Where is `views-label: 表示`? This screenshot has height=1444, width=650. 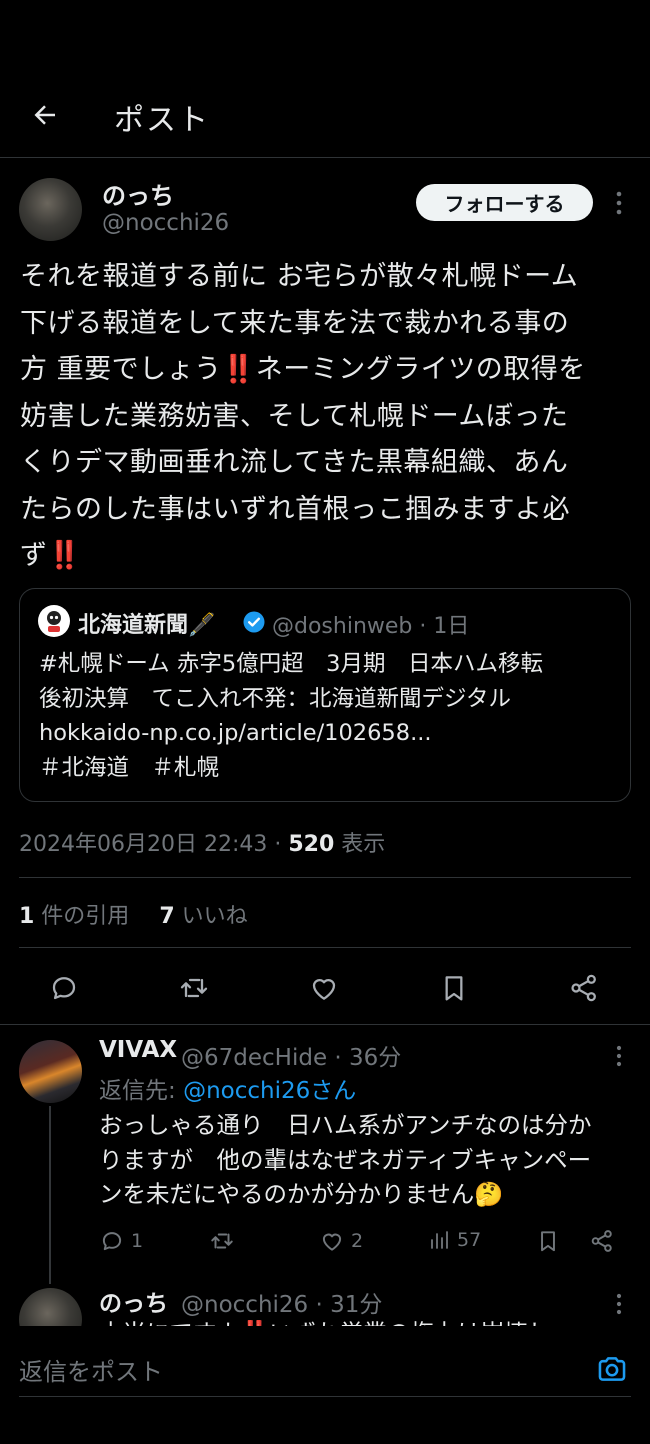 views-label: 表示 is located at coordinates (360, 844).